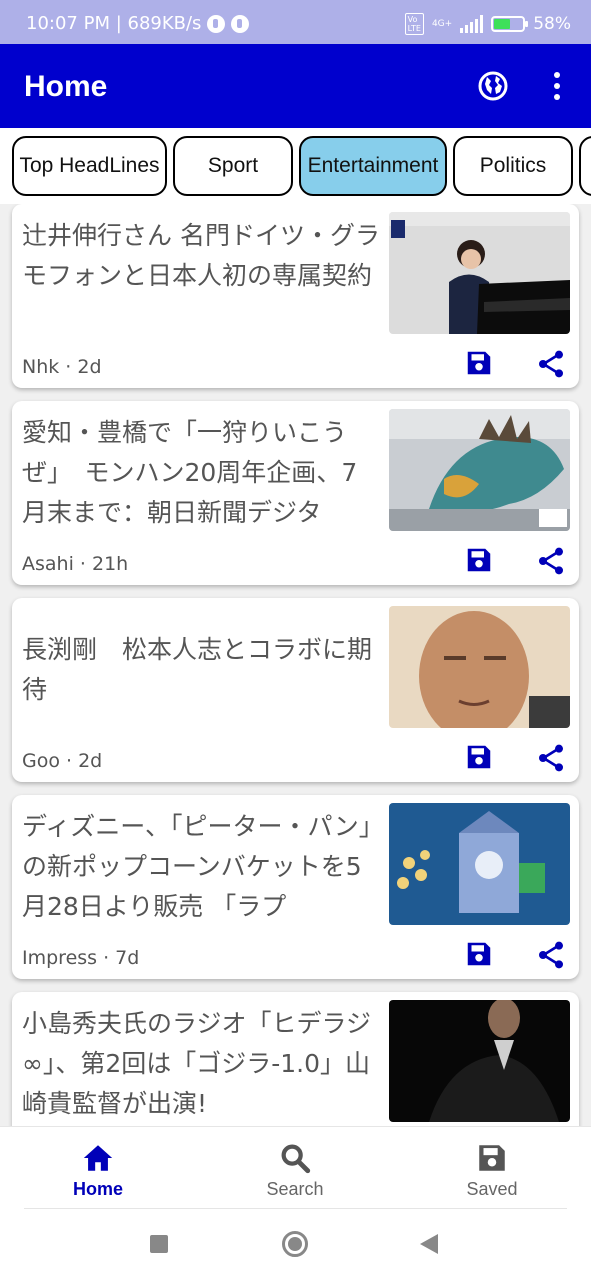  Describe the element at coordinates (557, 86) in the screenshot. I see `more-vertical-icon` at that location.